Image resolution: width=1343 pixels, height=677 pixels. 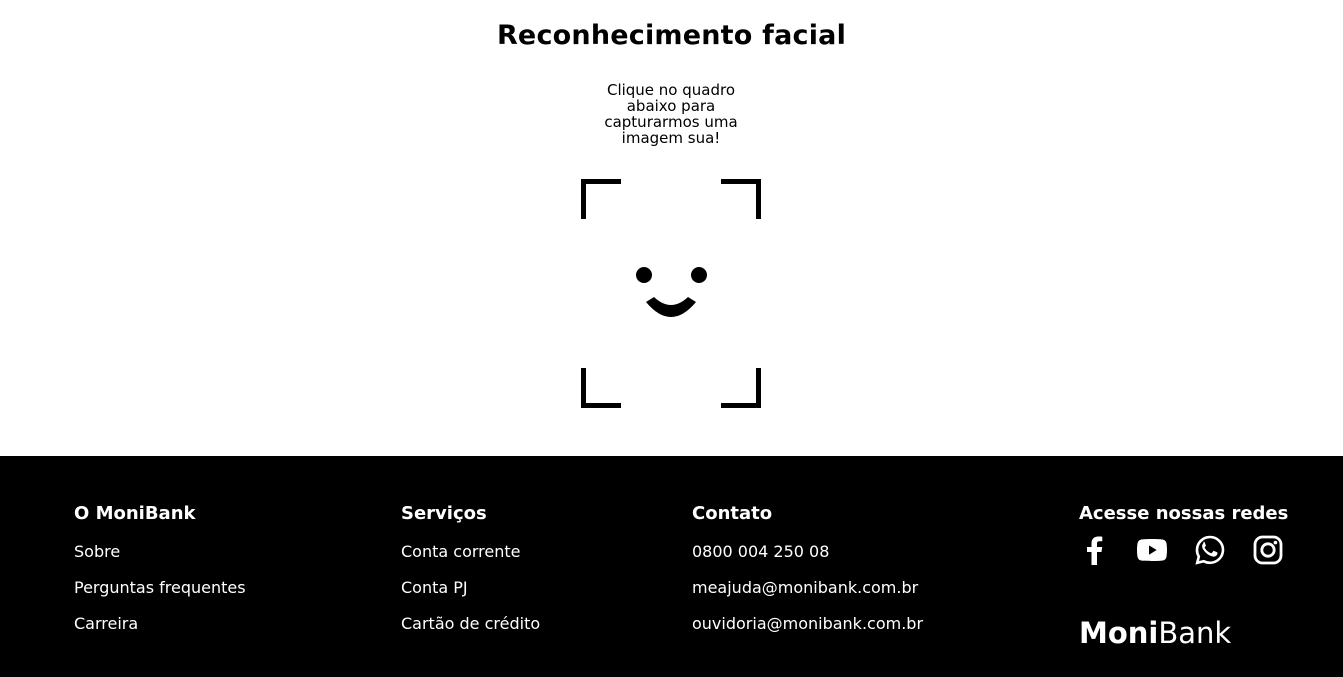 What do you see at coordinates (135, 513) in the screenshot?
I see `footer-heading-monibank: O MoniBank` at bounding box center [135, 513].